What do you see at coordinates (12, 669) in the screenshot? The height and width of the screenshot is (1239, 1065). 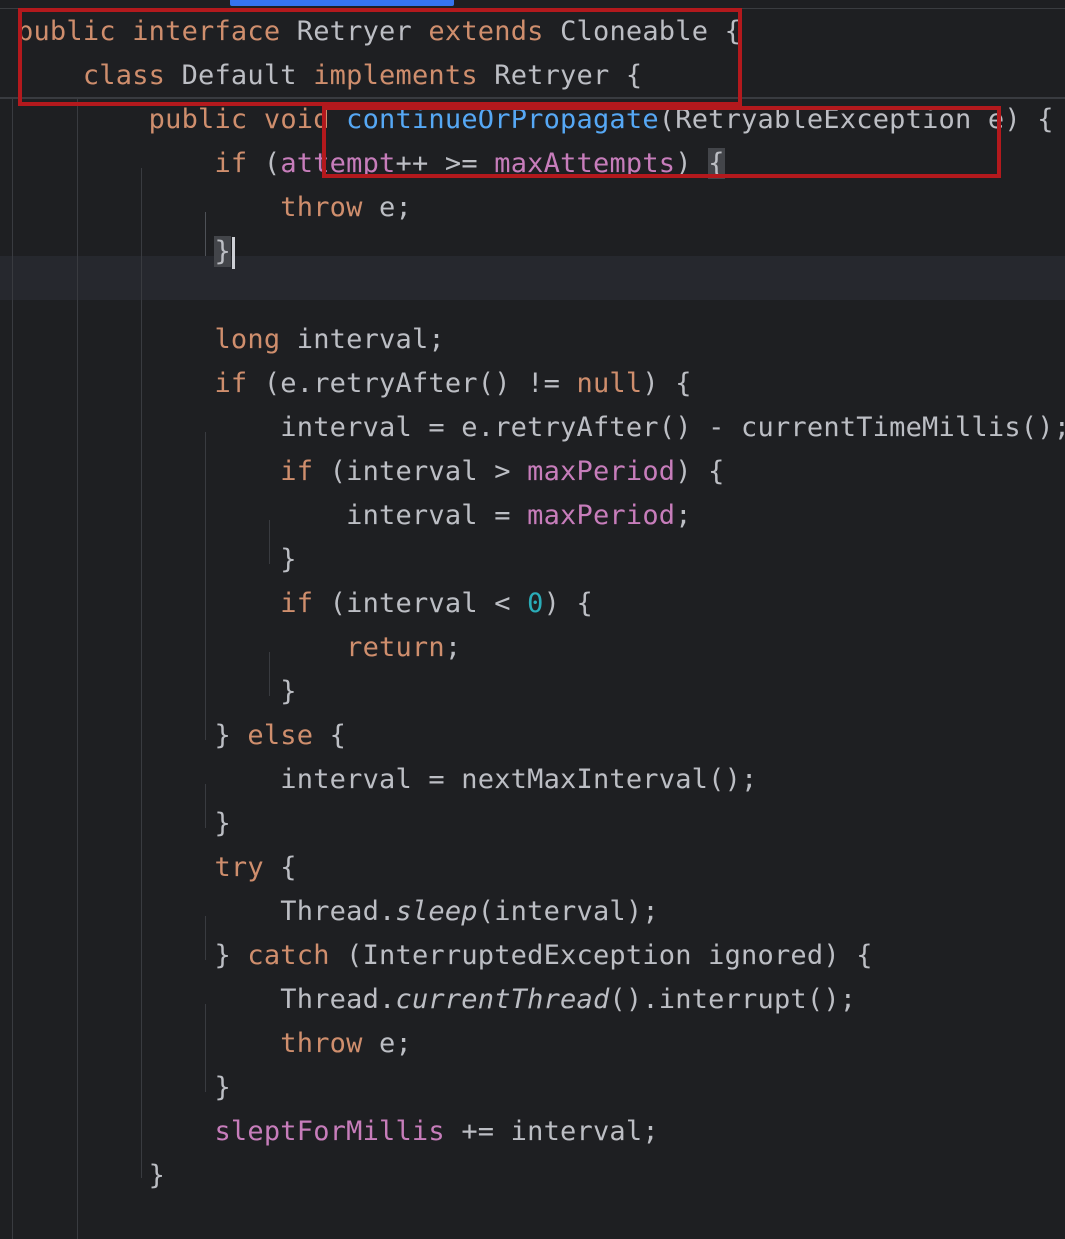 I see `indent-guide` at bounding box center [12, 669].